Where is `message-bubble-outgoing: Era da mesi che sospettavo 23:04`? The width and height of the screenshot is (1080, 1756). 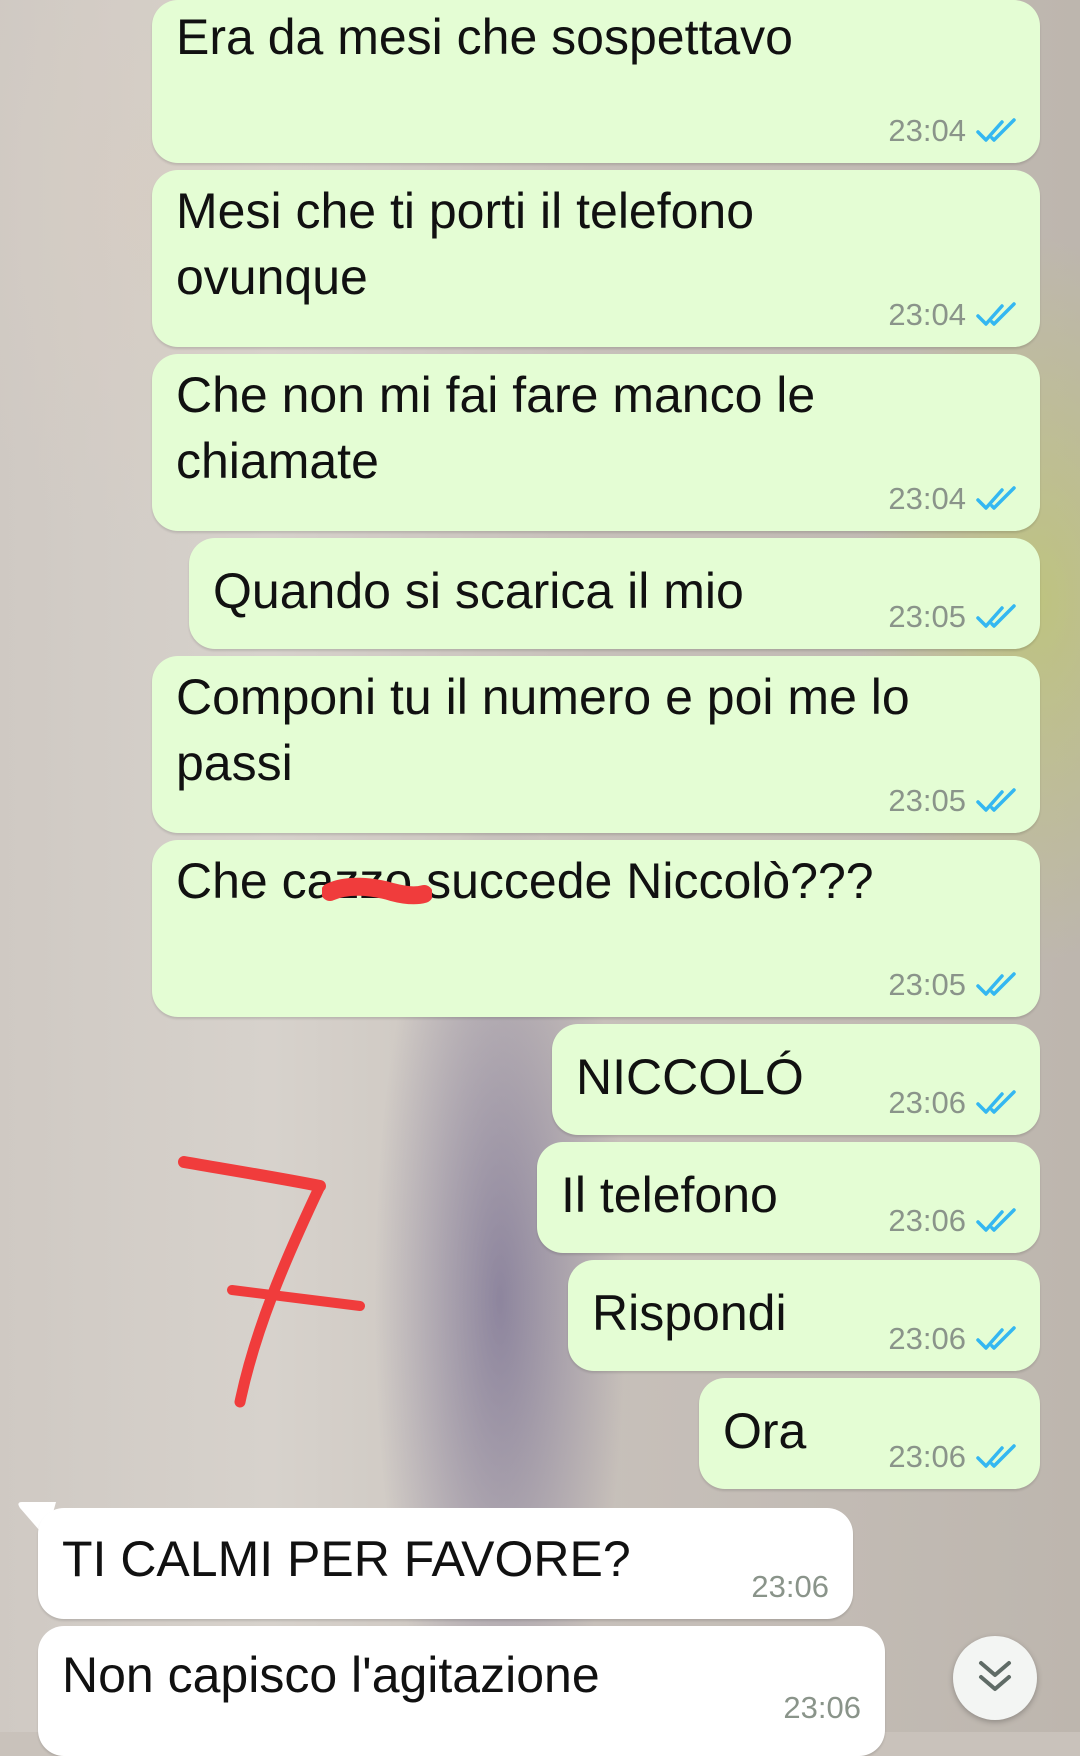
message-bubble-outgoing: Era da mesi che sospettavo 23:04 is located at coordinates (596, 81).